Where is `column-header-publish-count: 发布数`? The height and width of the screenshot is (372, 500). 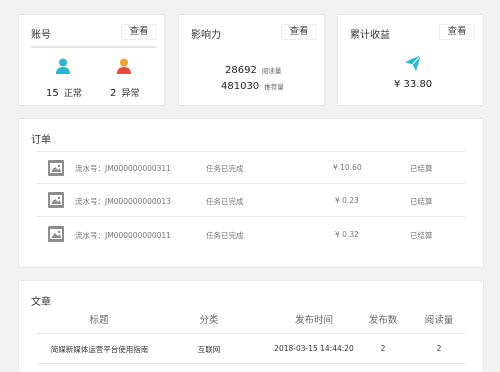
column-header-publish-count: 发布数 is located at coordinates (383, 319).